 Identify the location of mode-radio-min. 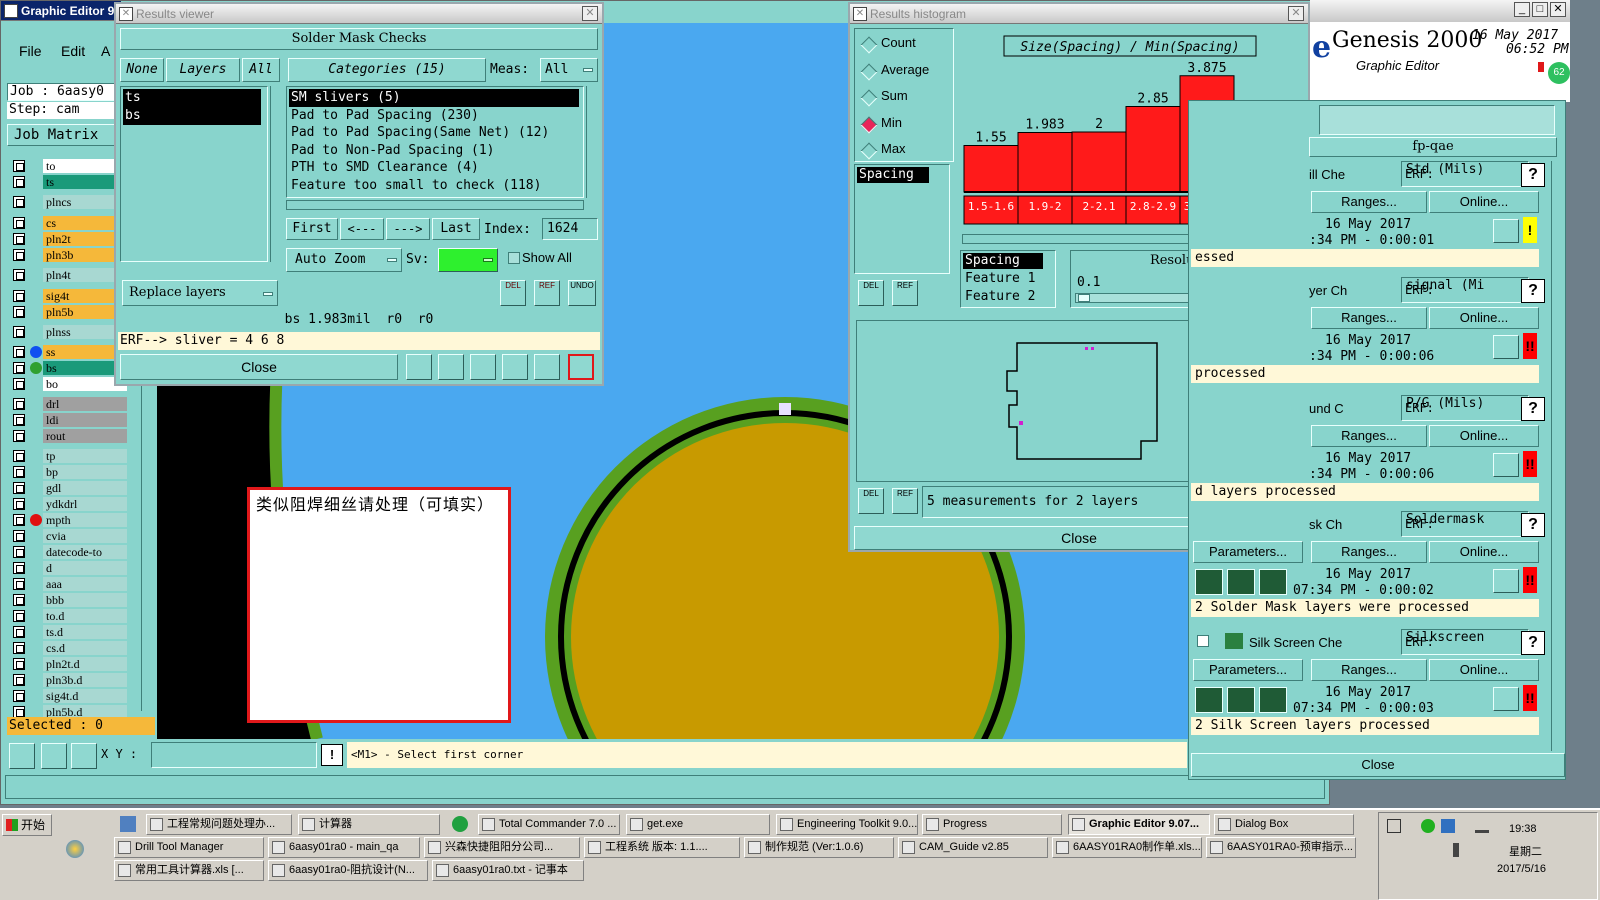
(869, 124).